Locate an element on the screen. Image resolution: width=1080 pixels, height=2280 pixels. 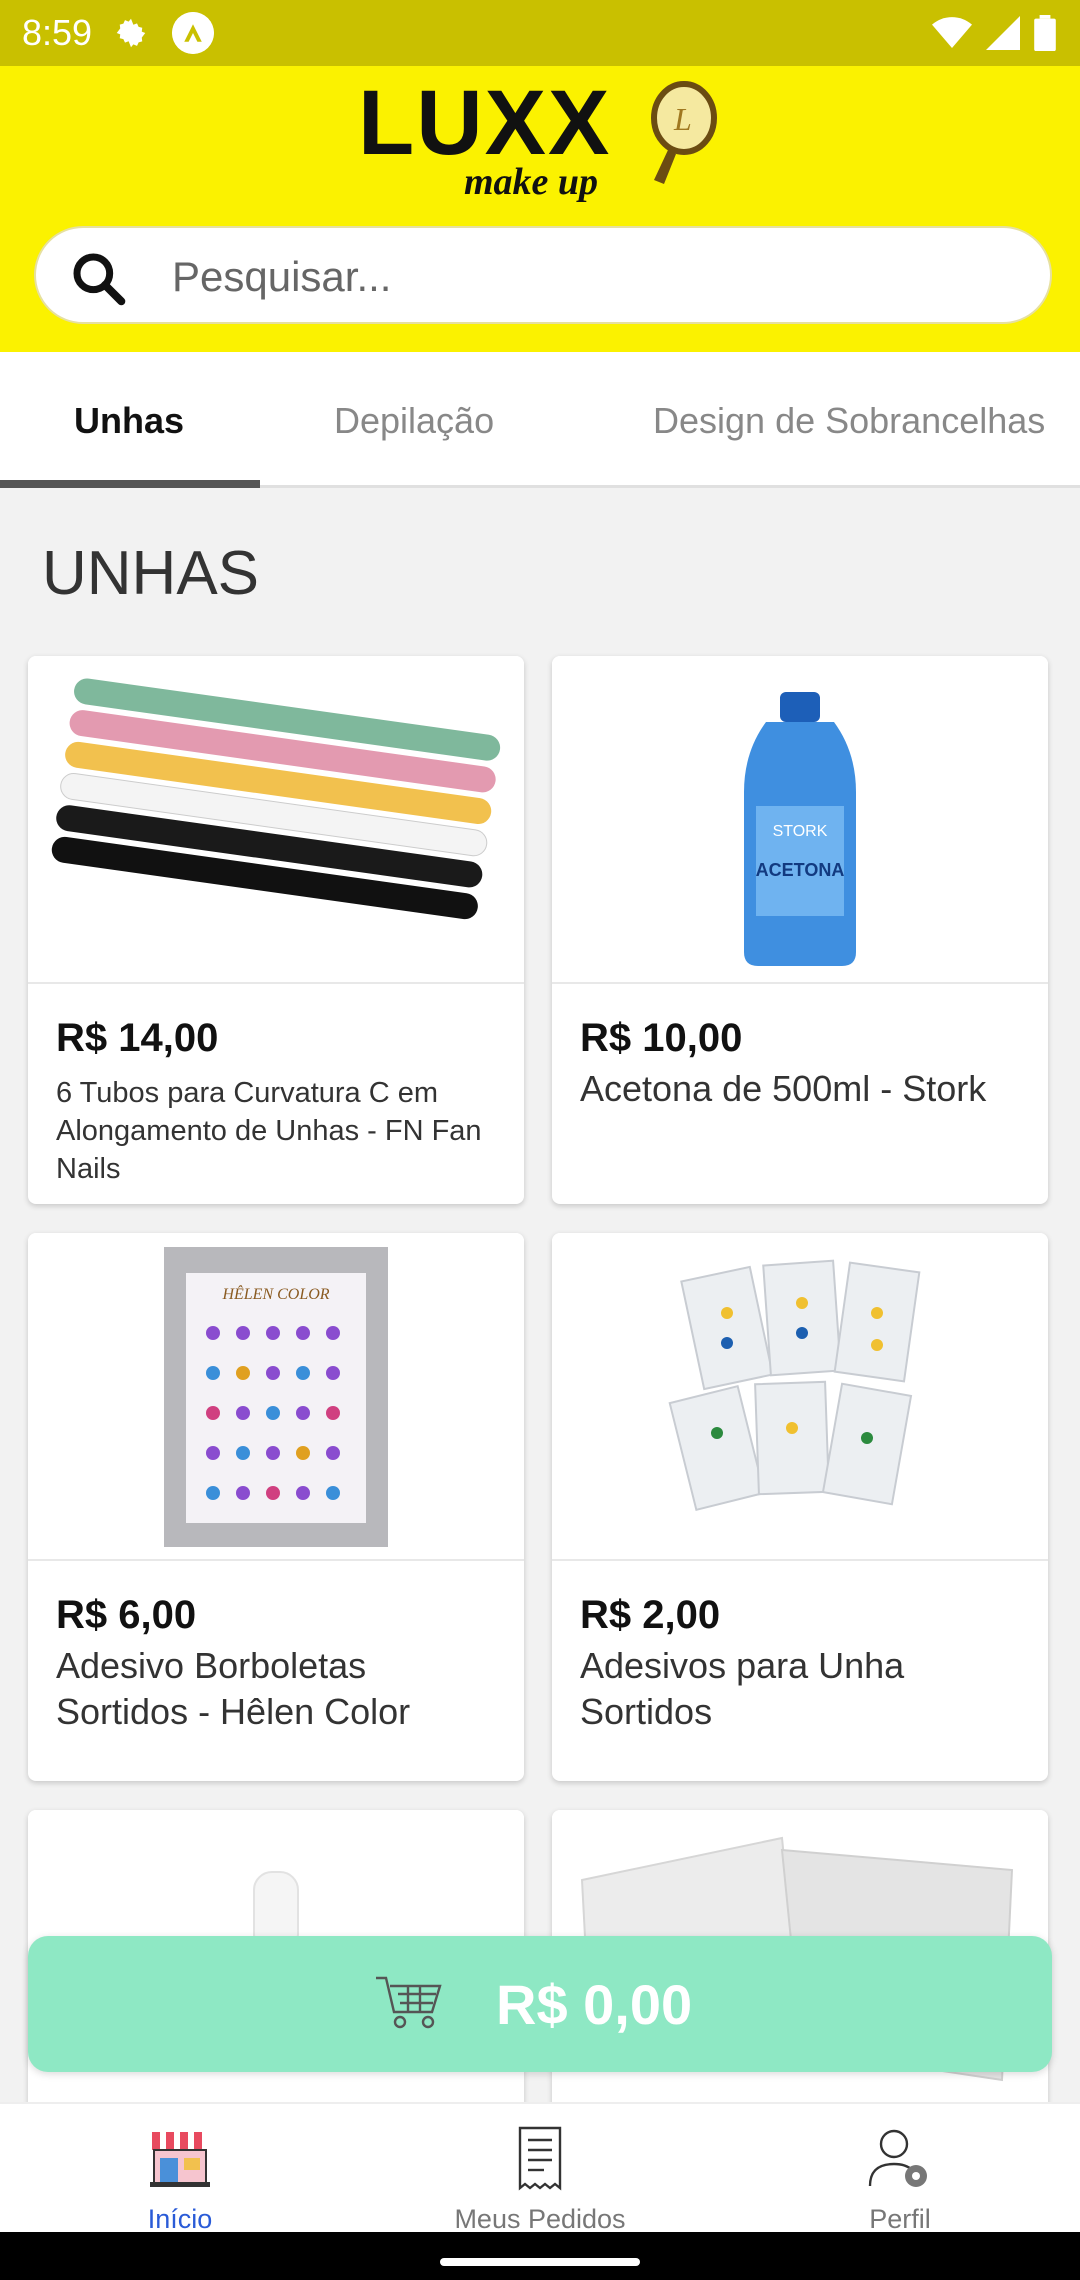
active-tab-indicator is located at coordinates (130, 484).